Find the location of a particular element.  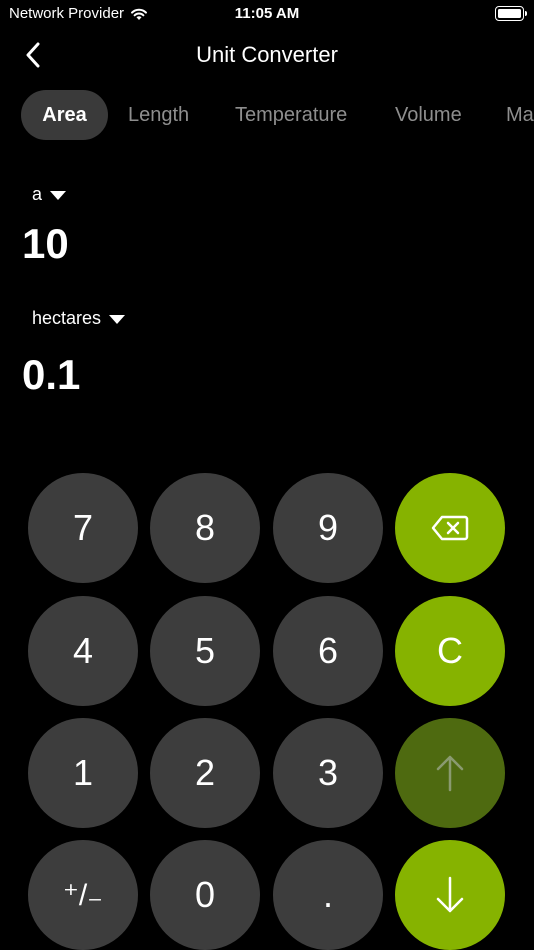

key-5: 5 is located at coordinates (205, 651).